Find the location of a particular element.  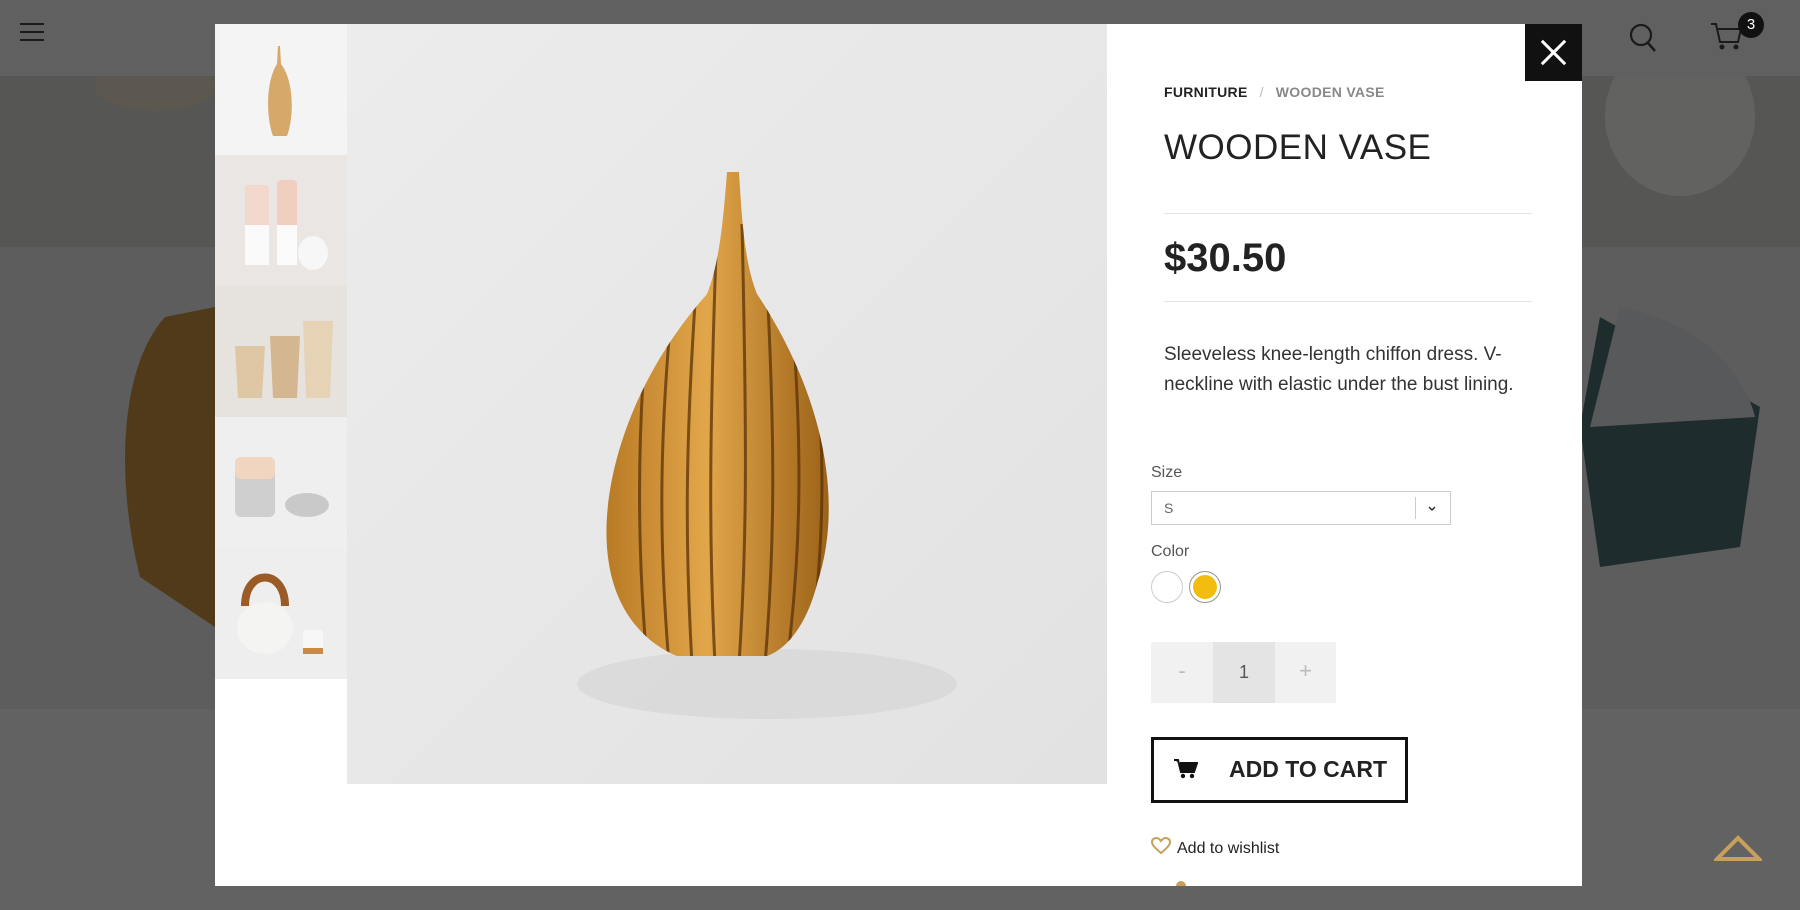

thumbnail-ceramic-set is located at coordinates (281, 482).